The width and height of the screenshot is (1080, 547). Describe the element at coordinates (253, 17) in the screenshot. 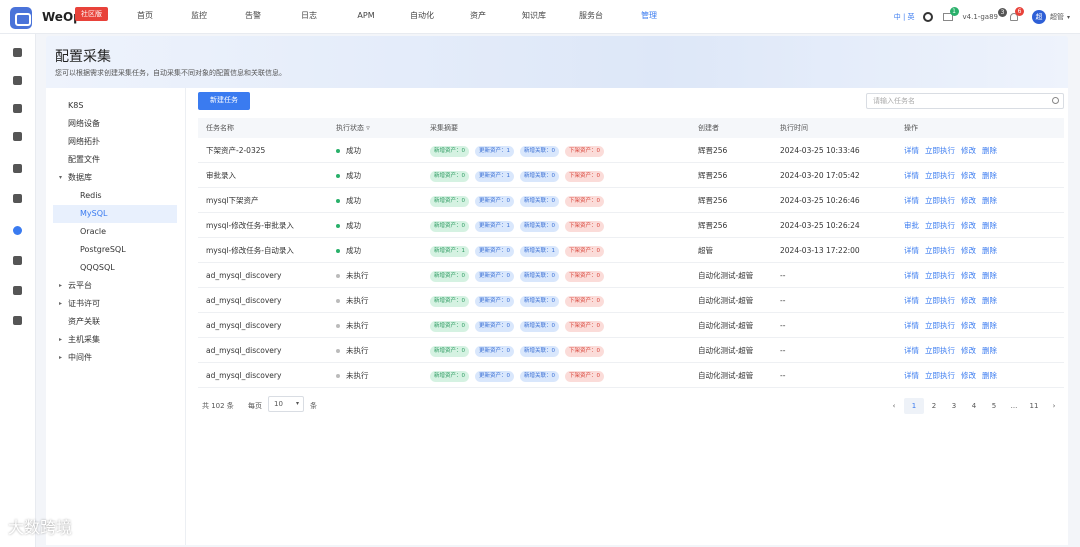

I see `nav-item-2: 告警` at that location.